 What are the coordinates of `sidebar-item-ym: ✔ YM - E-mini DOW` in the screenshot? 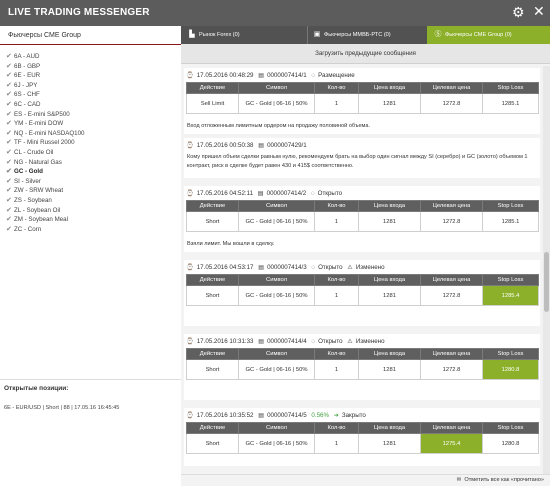 It's located at (91, 124).